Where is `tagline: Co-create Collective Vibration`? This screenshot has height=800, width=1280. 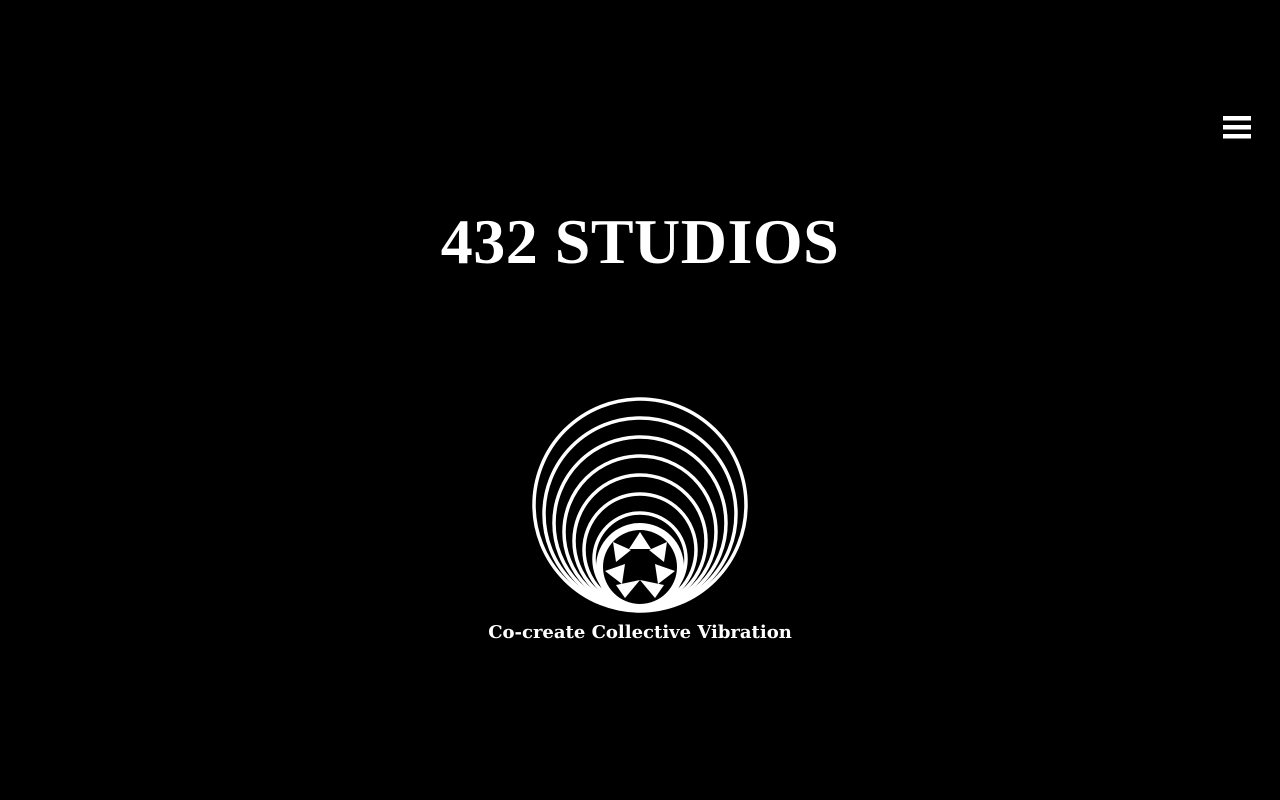
tagline: Co-create Collective Vibration is located at coordinates (640, 632).